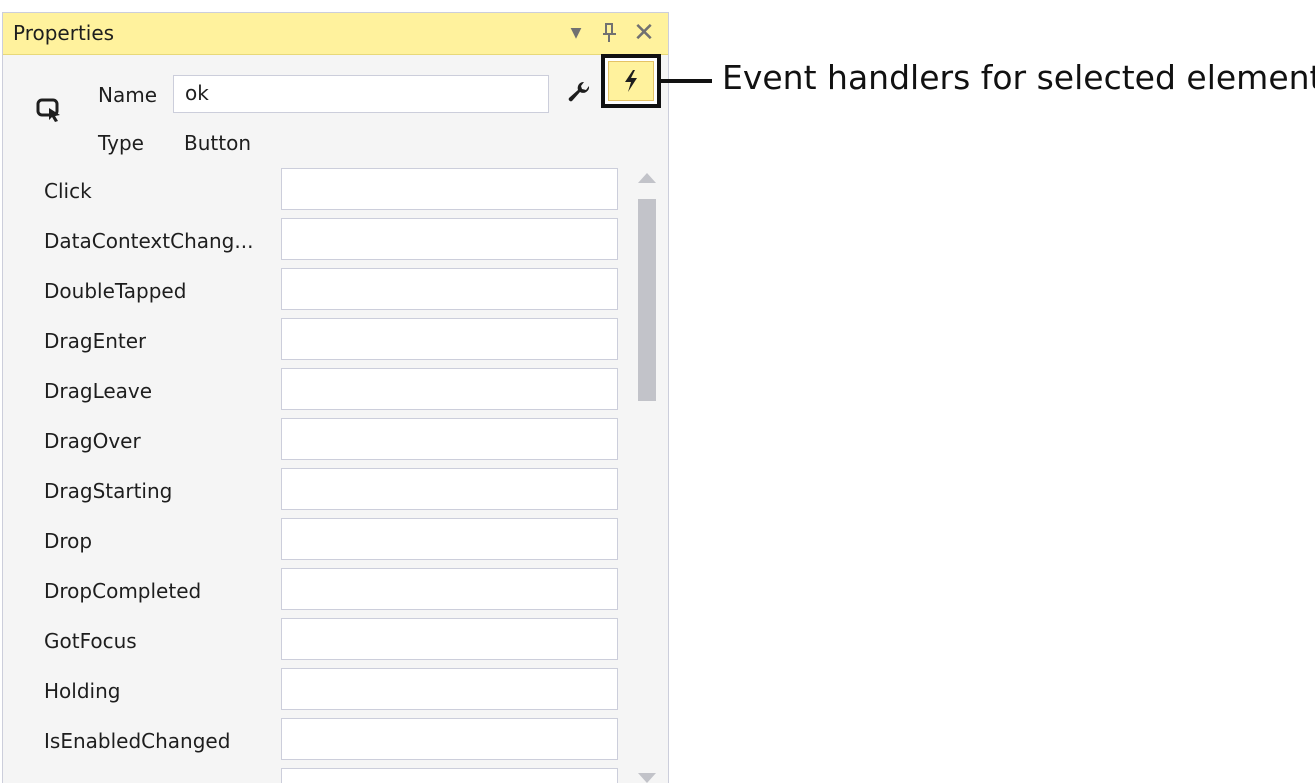 Image resolution: width=1315 pixels, height=783 pixels. I want to click on event-row: DragLeave, so click(330, 384).